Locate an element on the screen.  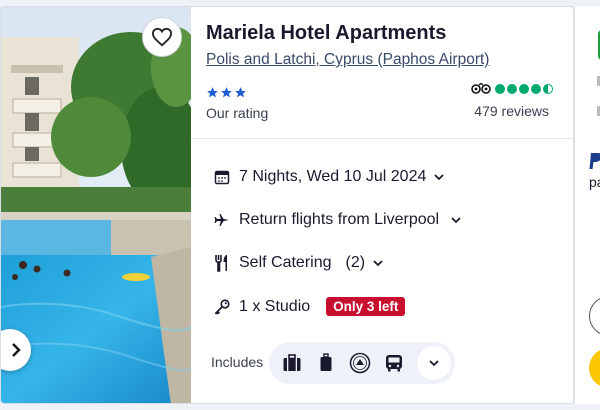
suitcase-icon is located at coordinates (292, 362).